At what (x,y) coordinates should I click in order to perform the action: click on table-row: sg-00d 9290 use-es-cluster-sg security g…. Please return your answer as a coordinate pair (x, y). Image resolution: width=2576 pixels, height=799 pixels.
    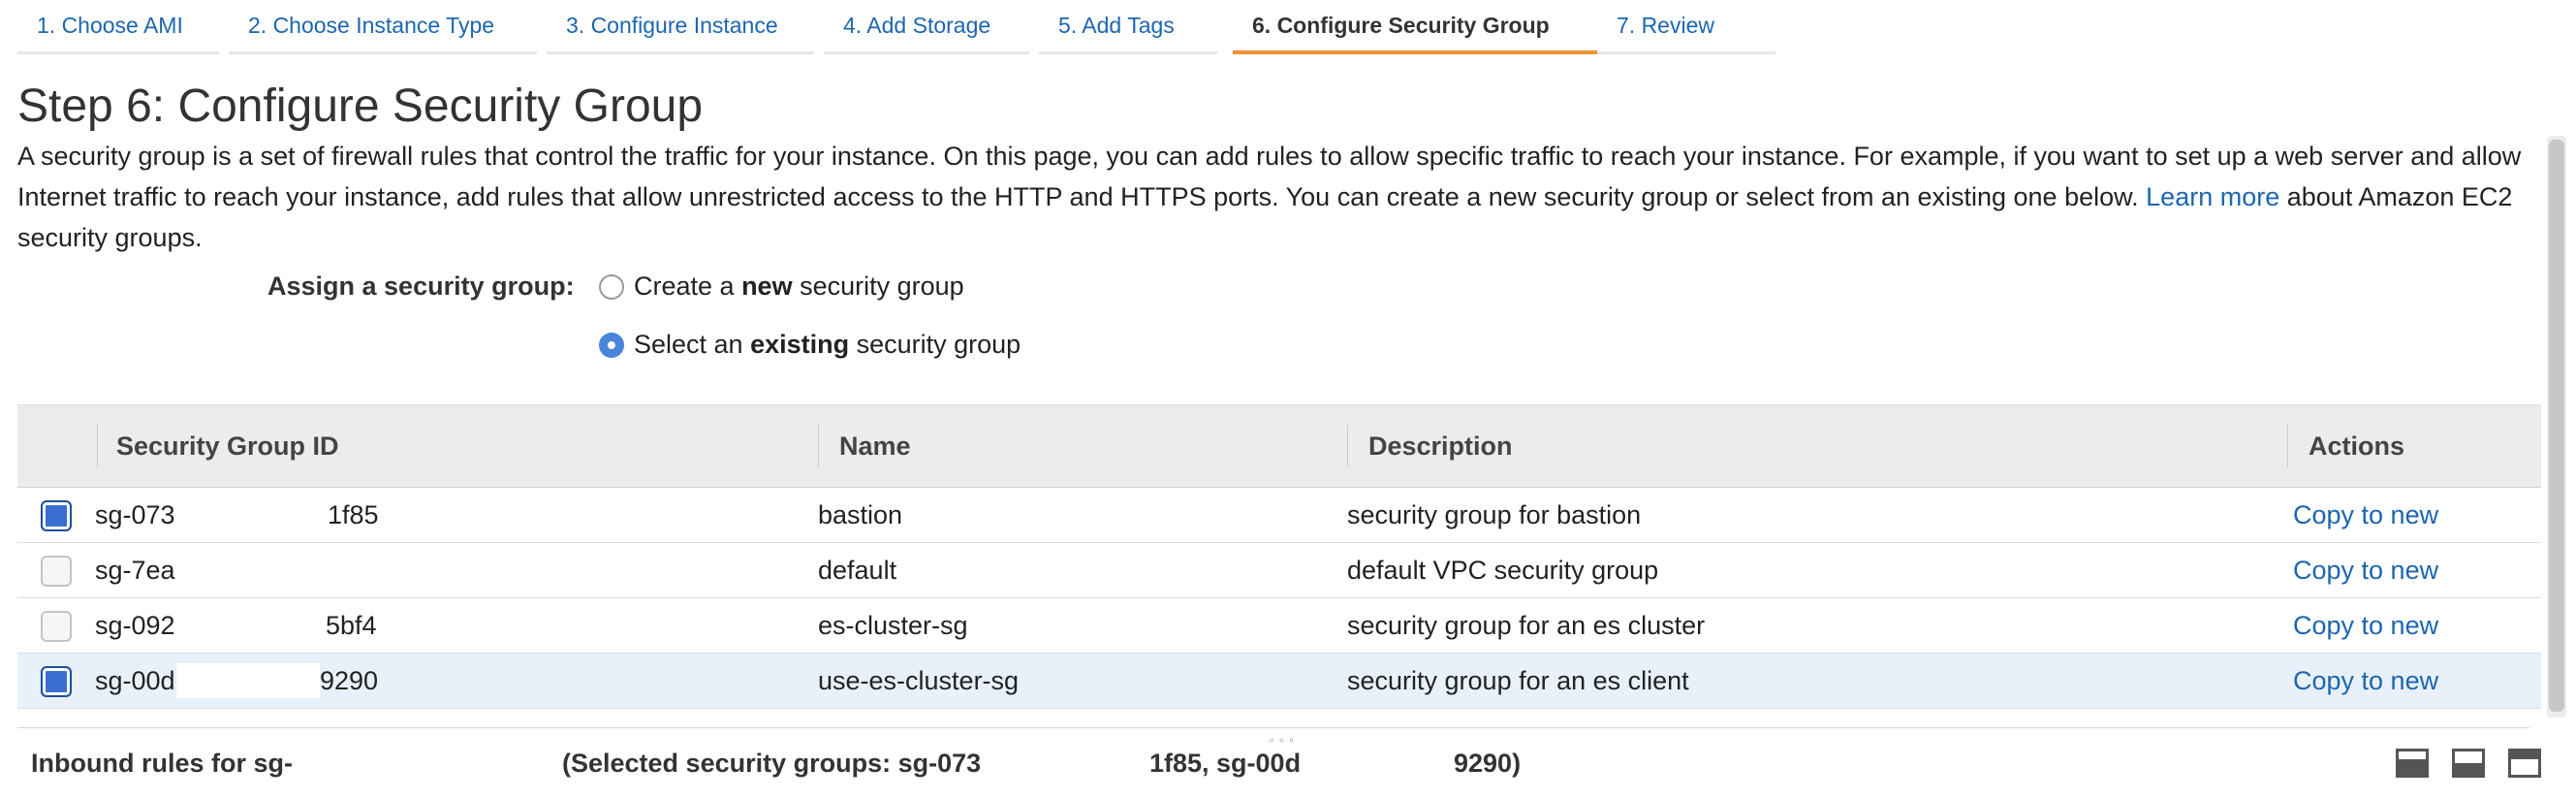
    Looking at the image, I should click on (1279, 681).